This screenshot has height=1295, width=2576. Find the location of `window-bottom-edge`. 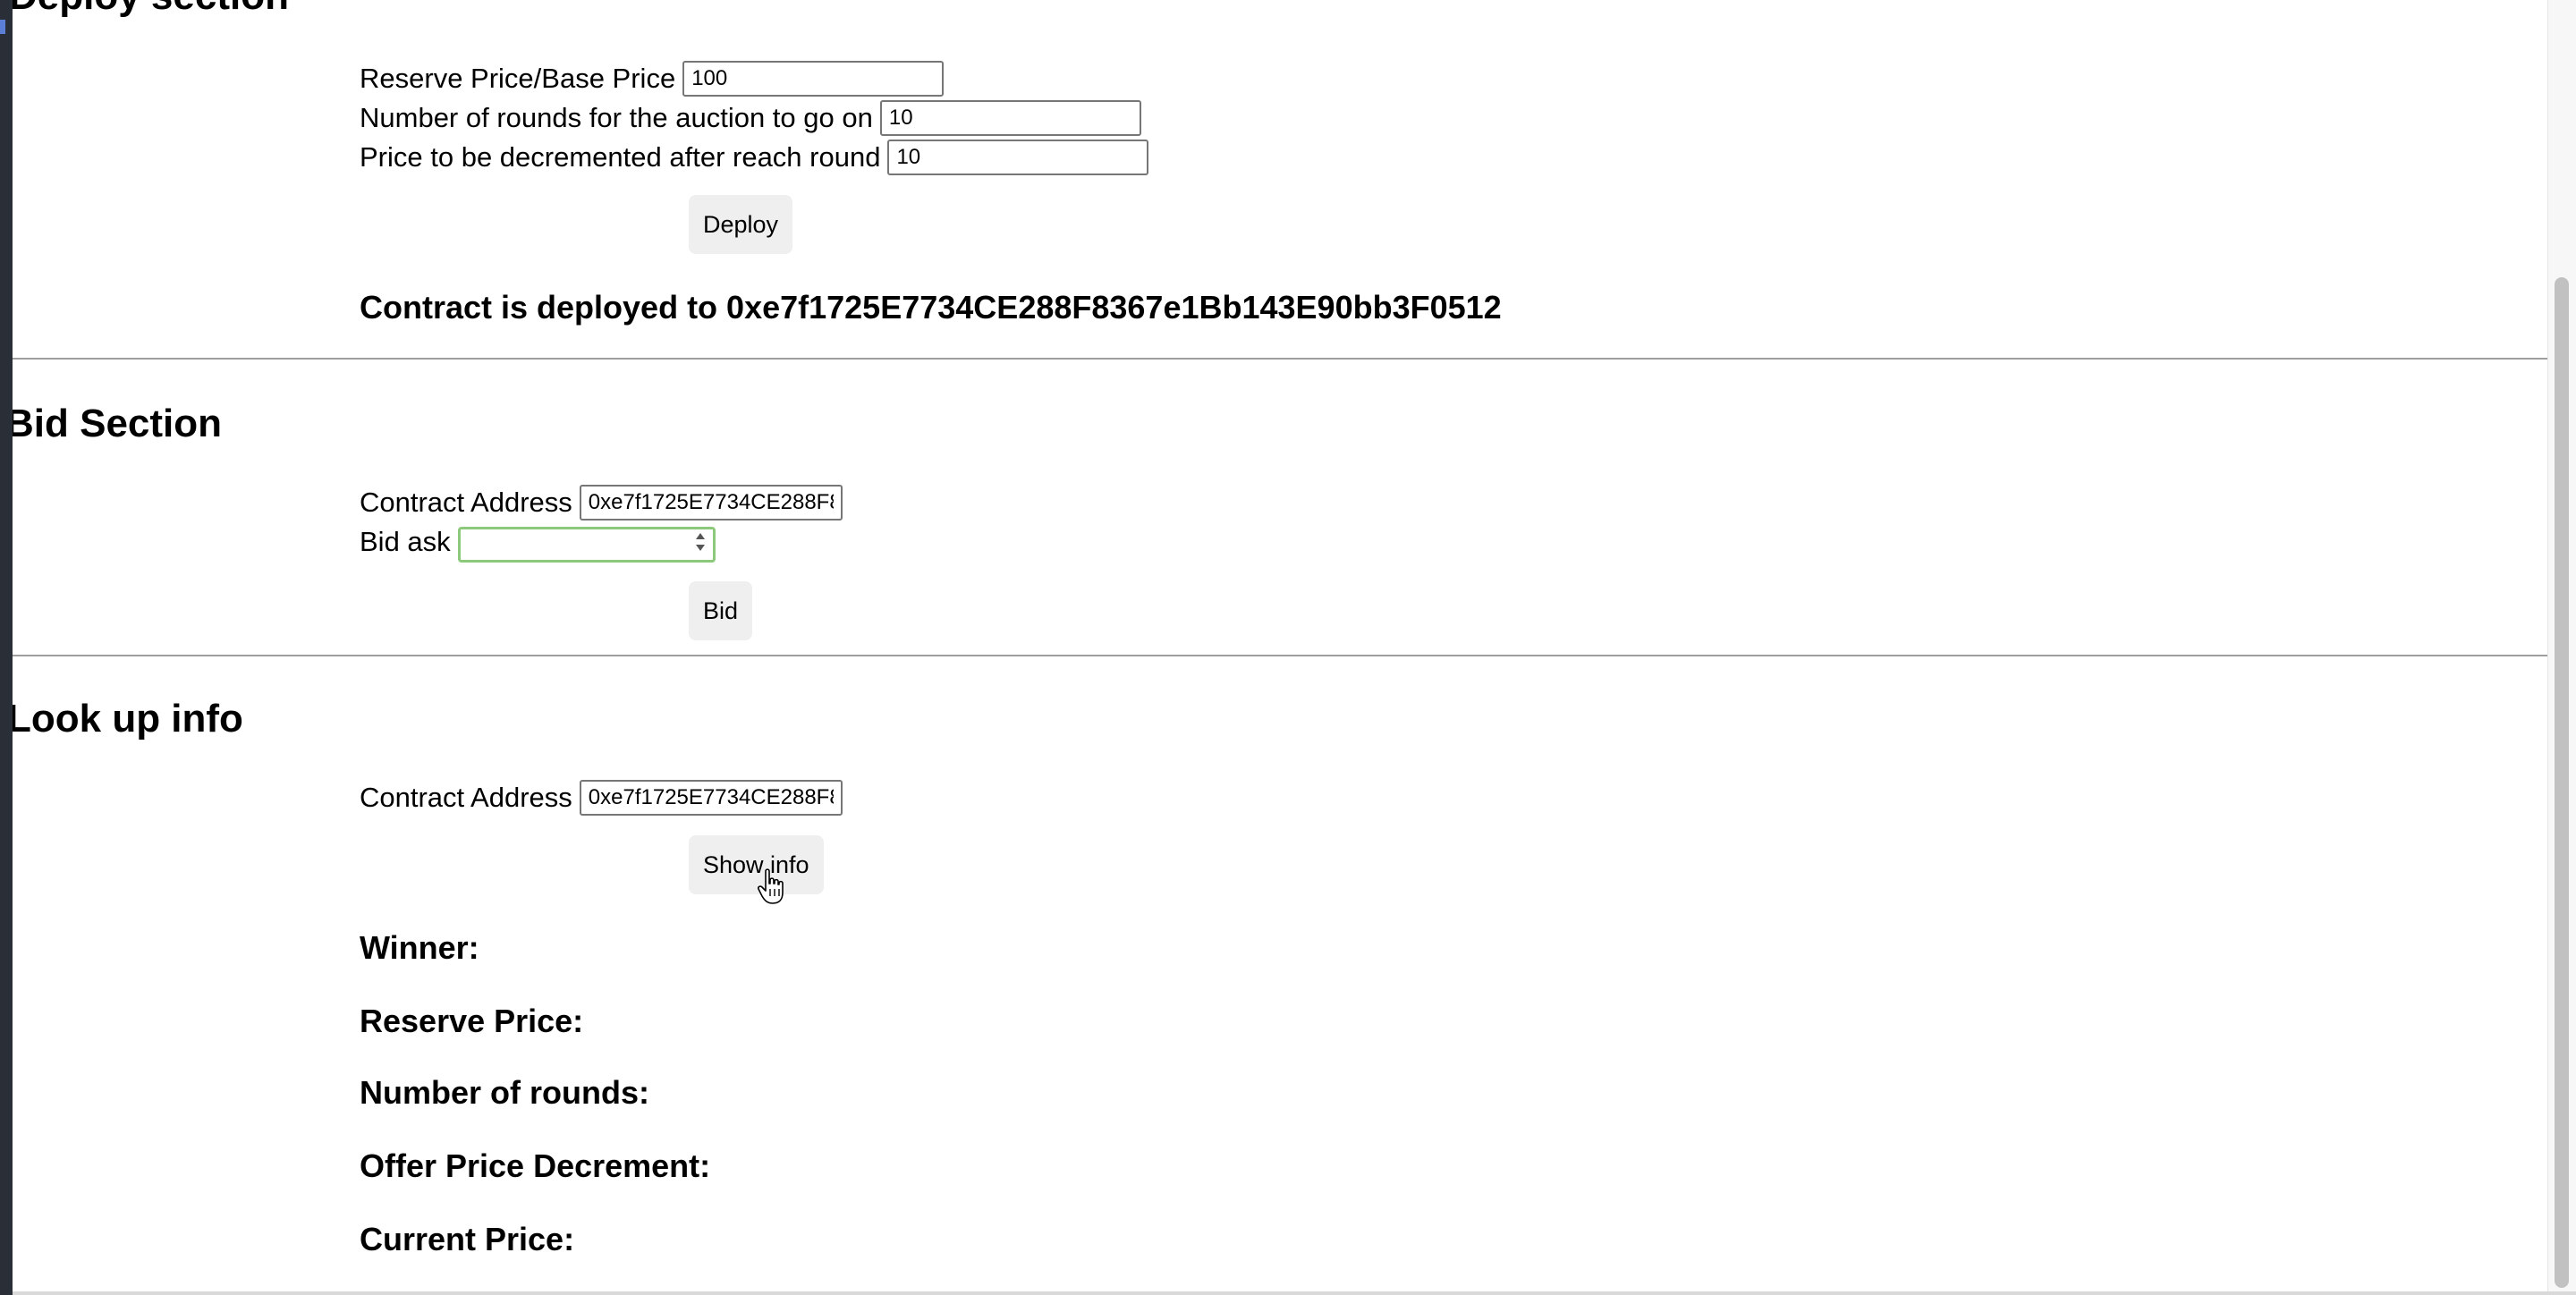

window-bottom-edge is located at coordinates (1294, 1293).